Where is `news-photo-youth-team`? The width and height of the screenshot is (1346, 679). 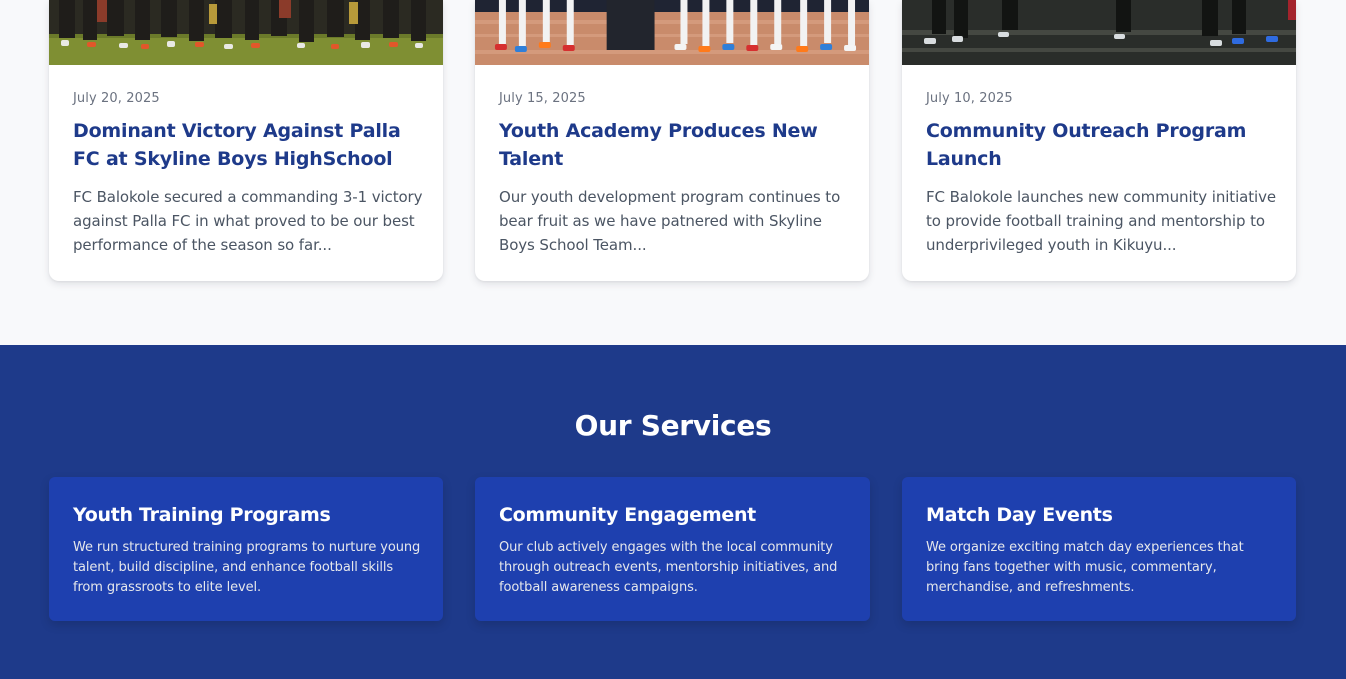 news-photo-youth-team is located at coordinates (672, 32).